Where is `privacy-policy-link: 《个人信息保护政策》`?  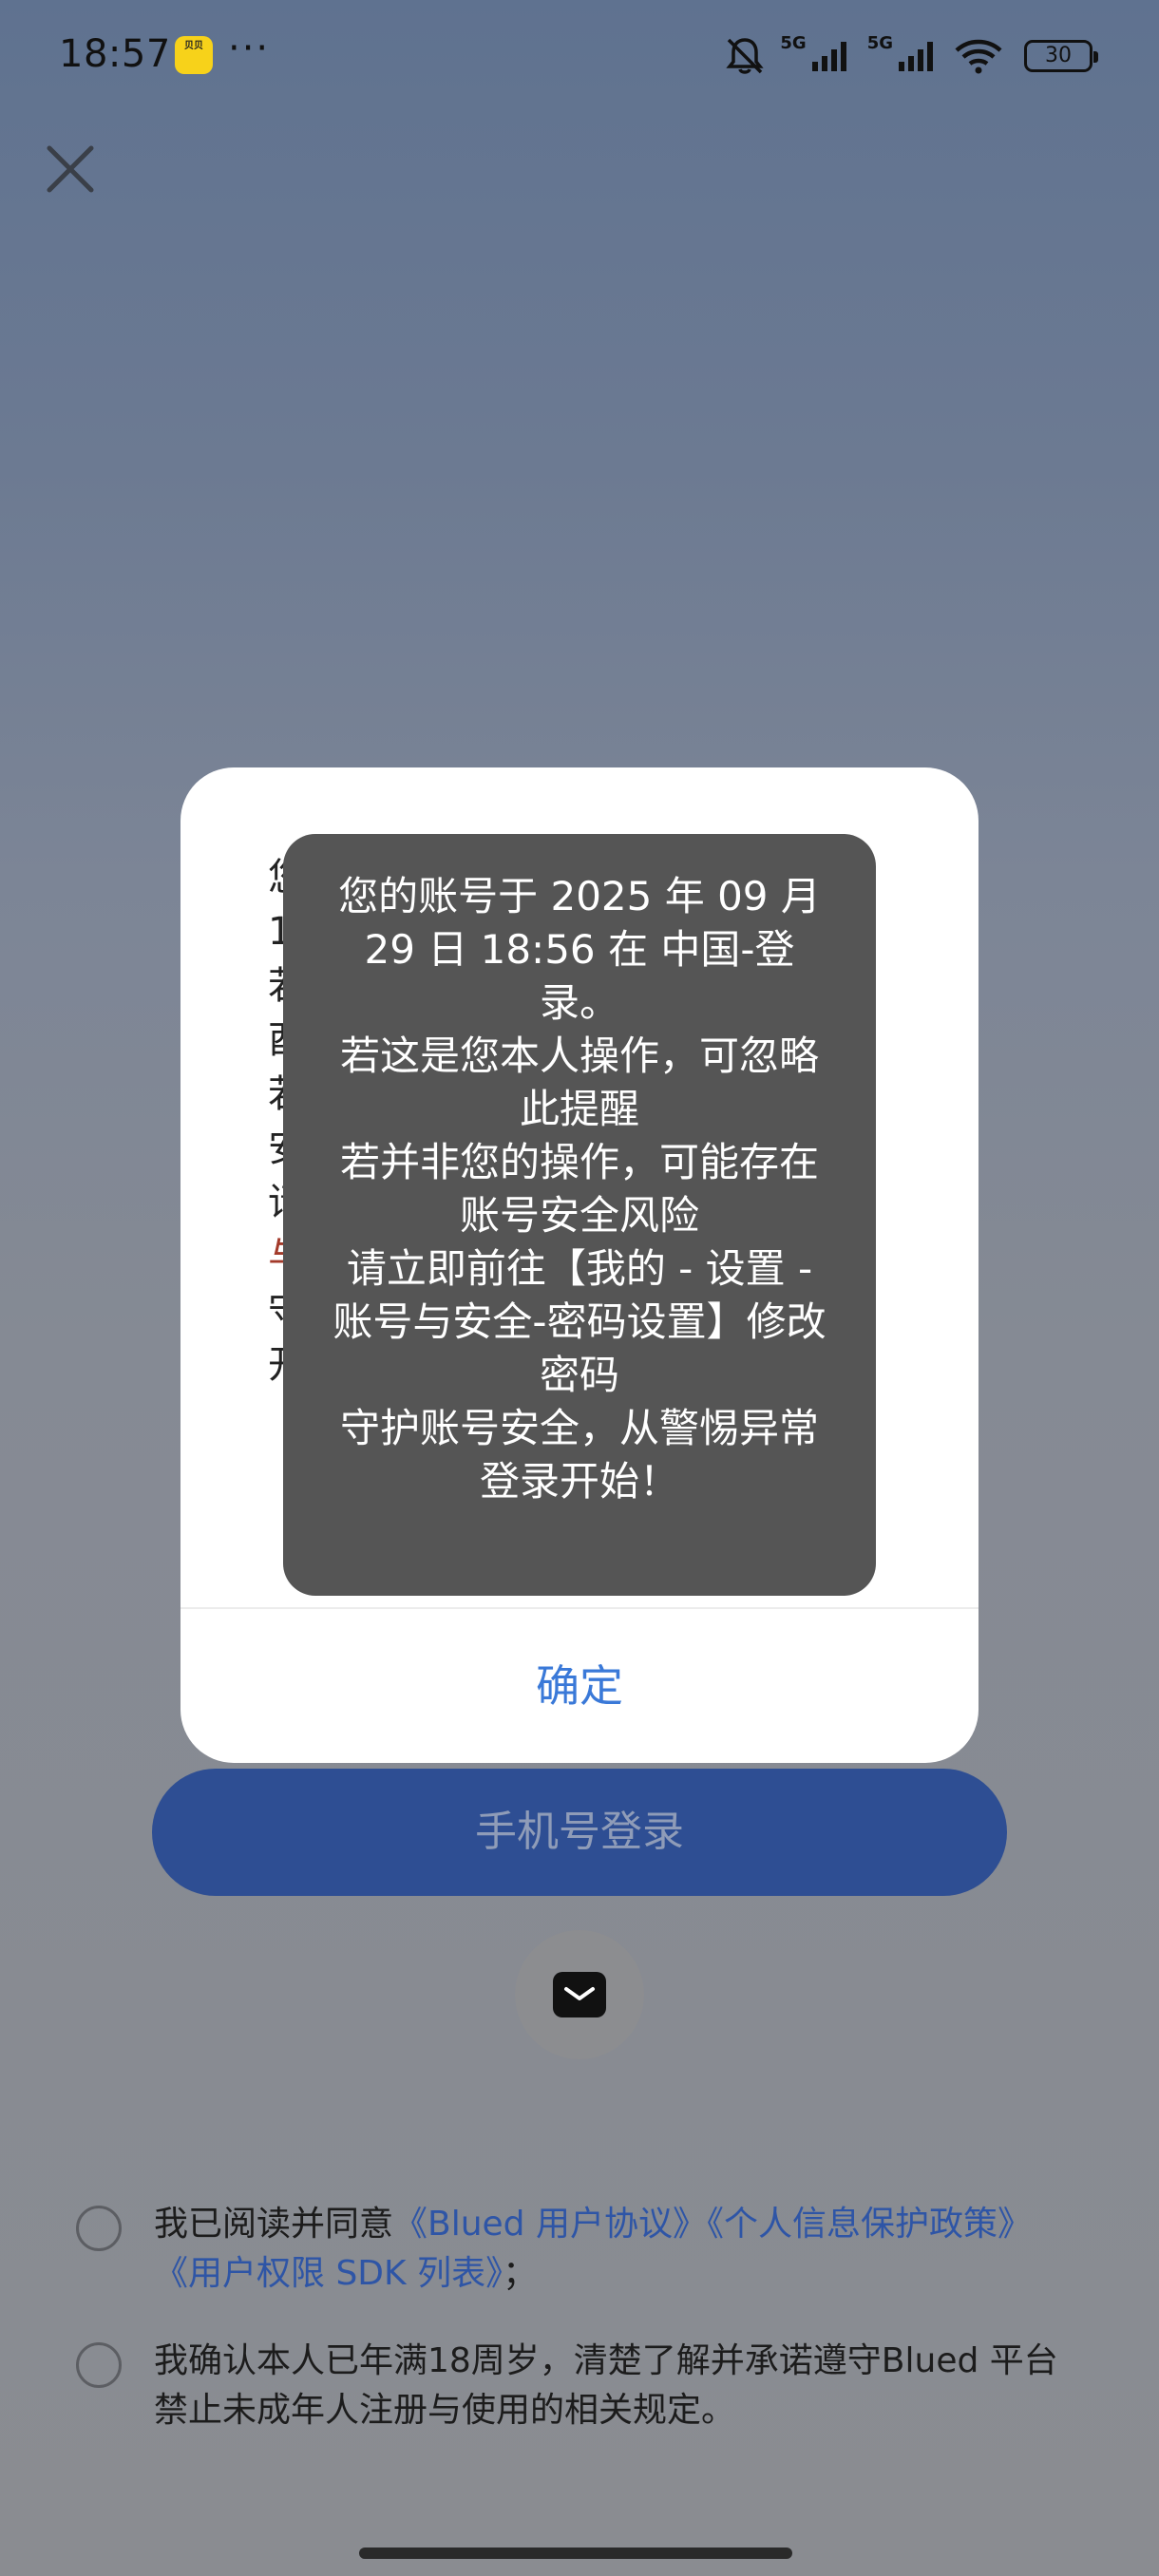
privacy-policy-link: 《个人信息保护政策》 is located at coordinates (869, 2224).